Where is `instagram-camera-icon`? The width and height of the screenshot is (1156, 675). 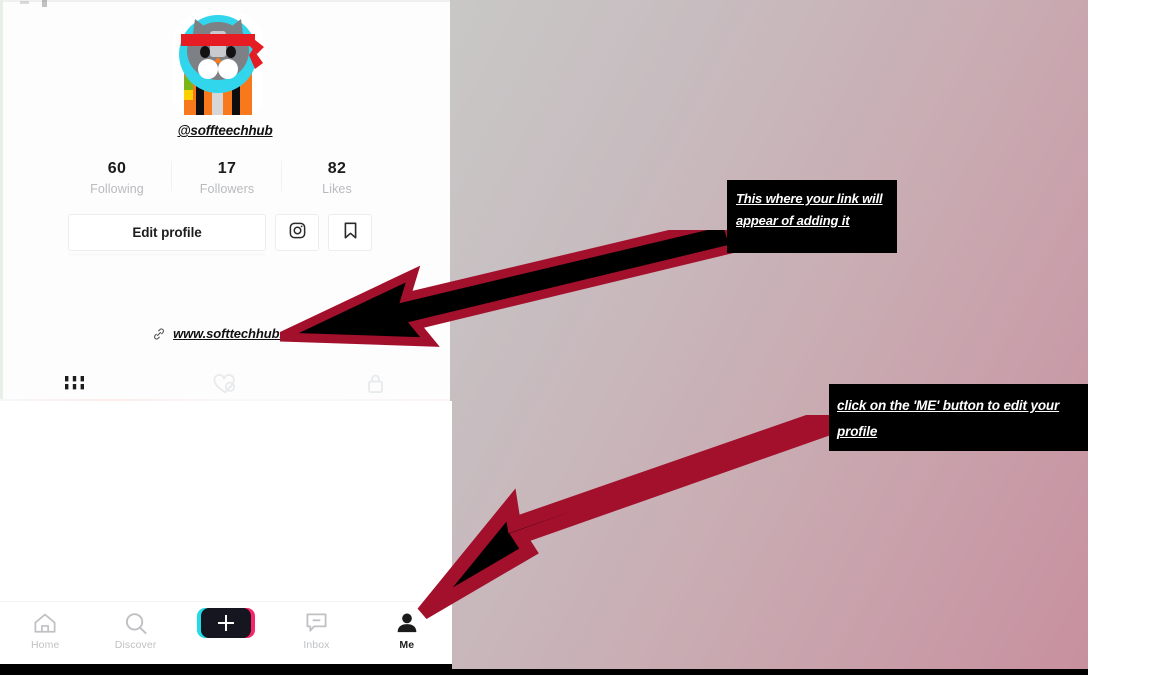
instagram-camera-icon is located at coordinates (297, 233).